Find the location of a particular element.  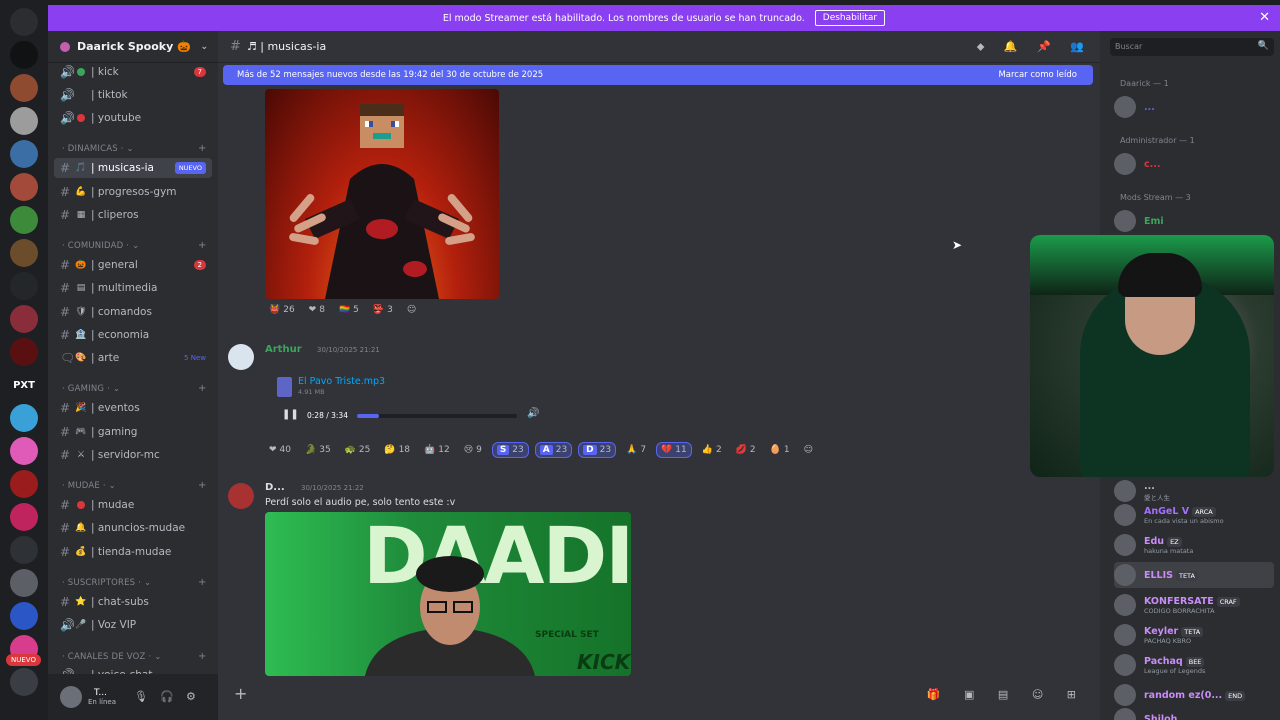

member-item: AnGeL V ARCA En cada vista un abismo is located at coordinates (1194, 515).